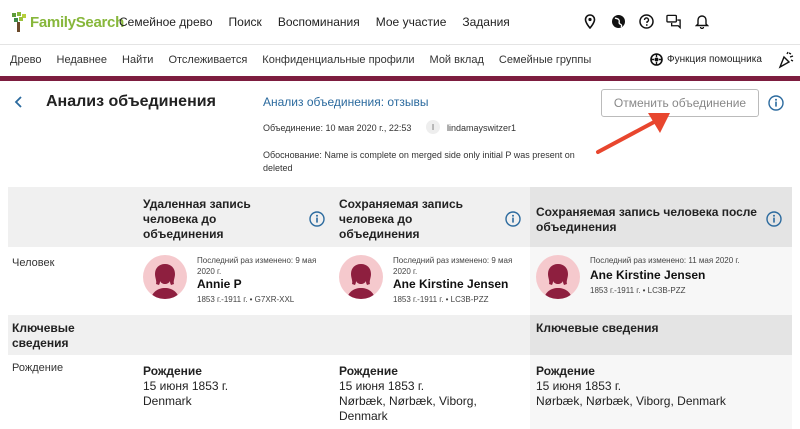 Image resolution: width=800 pixels, height=429 pixels. Describe the element at coordinates (131, 101) in the screenshot. I see `page-title: Анализ объединения` at that location.